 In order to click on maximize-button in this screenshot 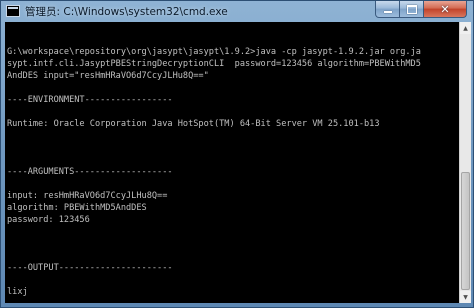, I will do `click(412, 9)`.